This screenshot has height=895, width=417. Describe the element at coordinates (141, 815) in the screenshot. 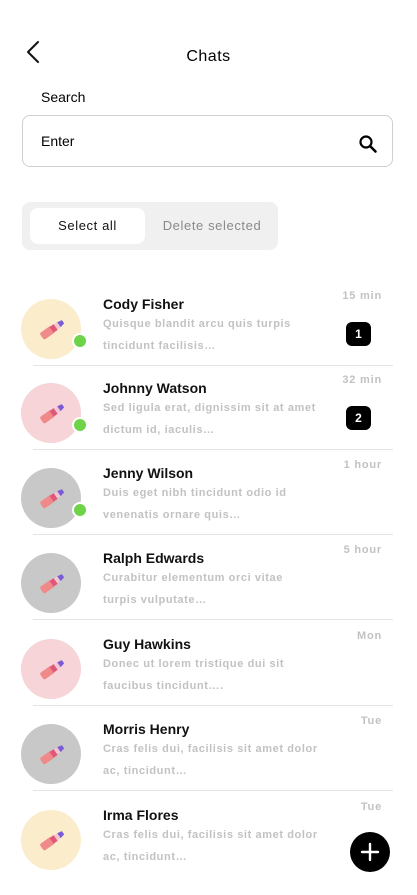

I see `contact-name: Irma Flores` at that location.